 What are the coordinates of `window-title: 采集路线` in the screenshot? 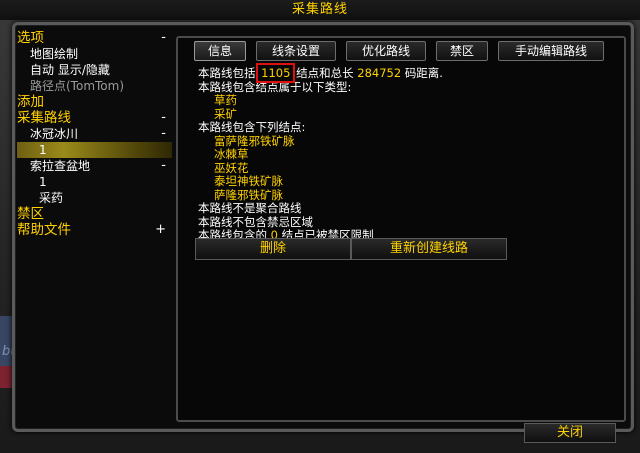 It's located at (320, 10).